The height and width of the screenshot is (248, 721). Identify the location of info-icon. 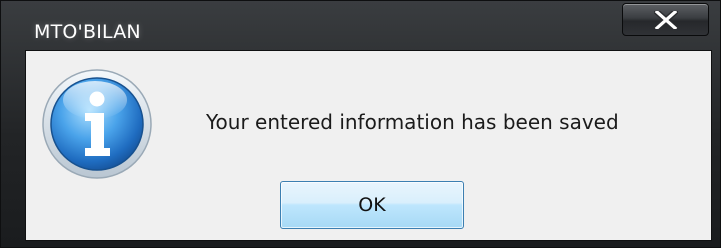
(97, 124).